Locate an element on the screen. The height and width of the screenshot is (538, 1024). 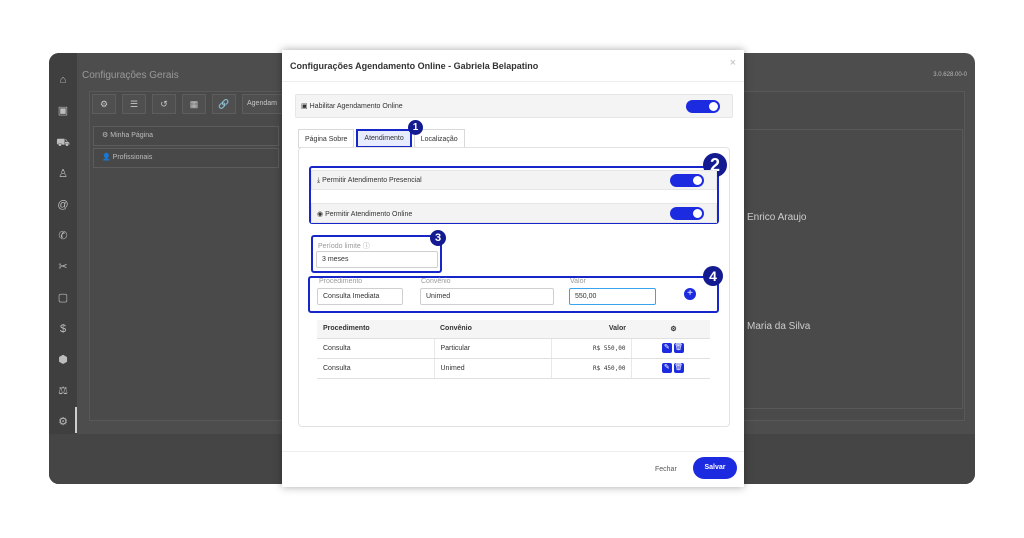
procedure-input: Consulta Imediata is located at coordinates (360, 296).